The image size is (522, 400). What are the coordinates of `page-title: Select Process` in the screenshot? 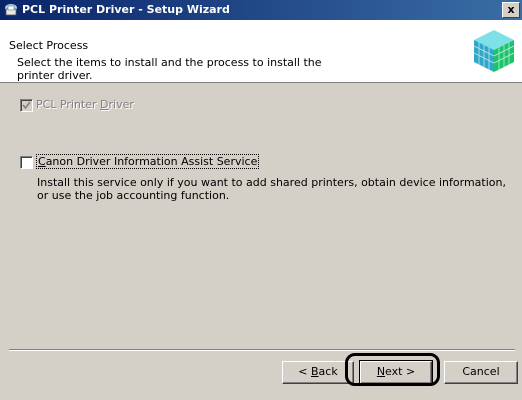 It's located at (49, 45).